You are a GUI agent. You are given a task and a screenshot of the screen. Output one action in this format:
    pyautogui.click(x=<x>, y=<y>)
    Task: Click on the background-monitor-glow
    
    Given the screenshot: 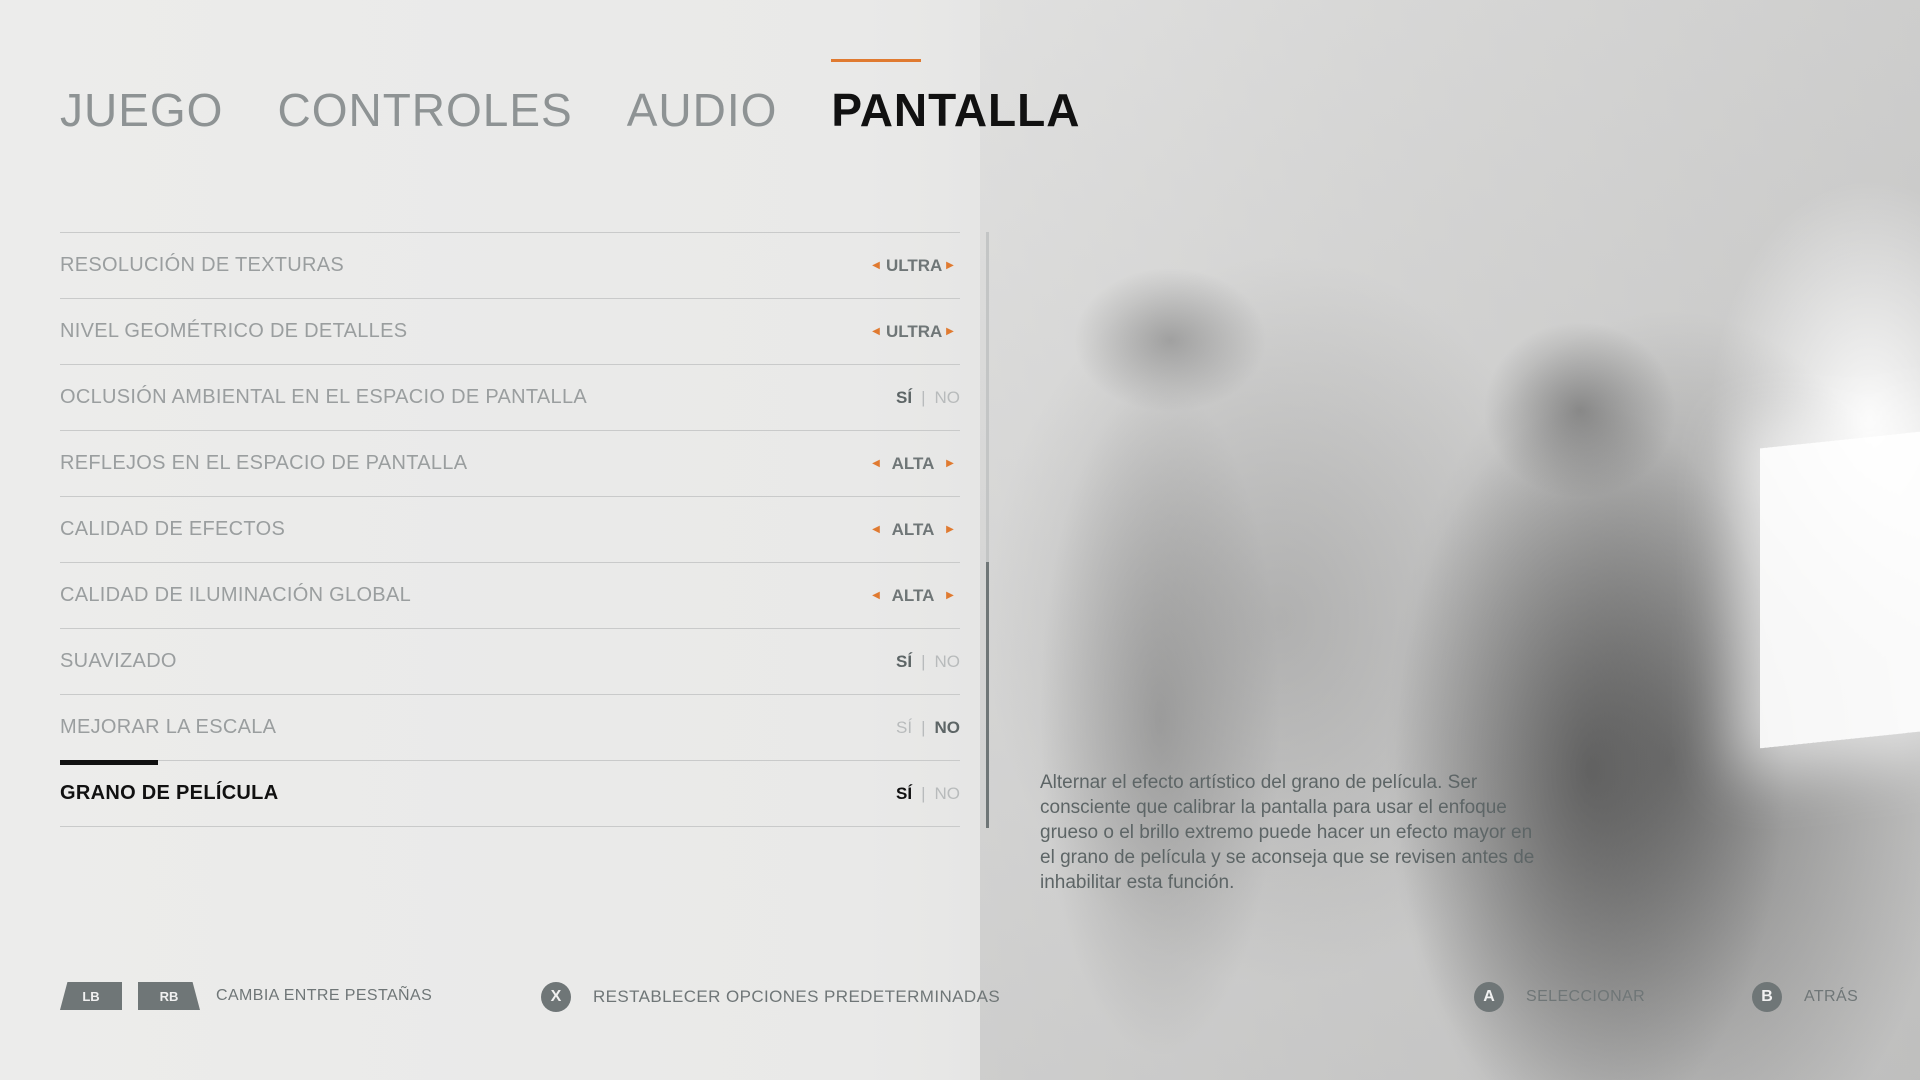 What is the action you would take?
    pyautogui.click(x=1840, y=590)
    